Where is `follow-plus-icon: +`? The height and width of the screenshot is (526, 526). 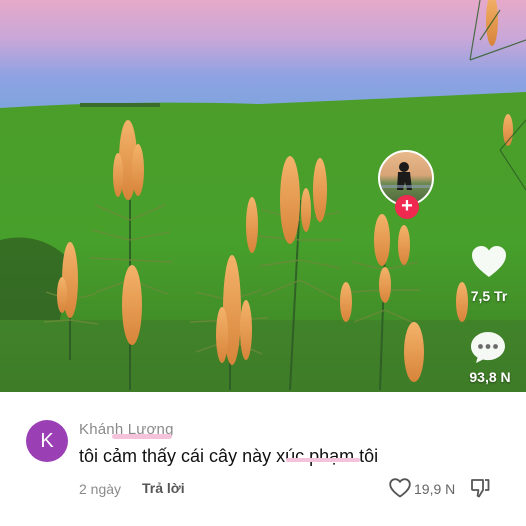 follow-plus-icon: + is located at coordinates (407, 207).